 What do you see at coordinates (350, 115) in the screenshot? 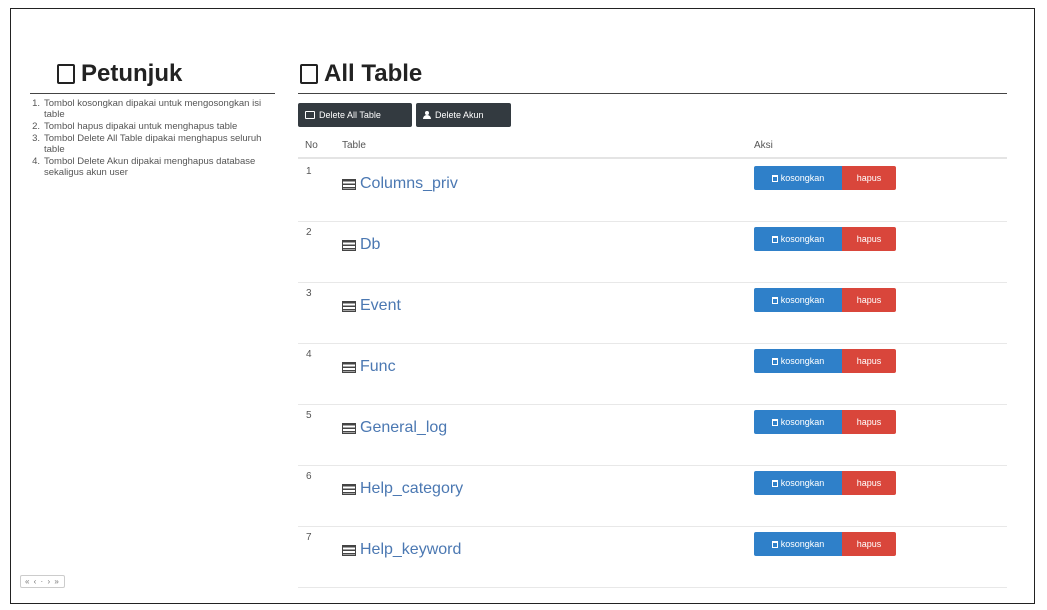
I see `delete-all-table-label: Delete All Table` at bounding box center [350, 115].